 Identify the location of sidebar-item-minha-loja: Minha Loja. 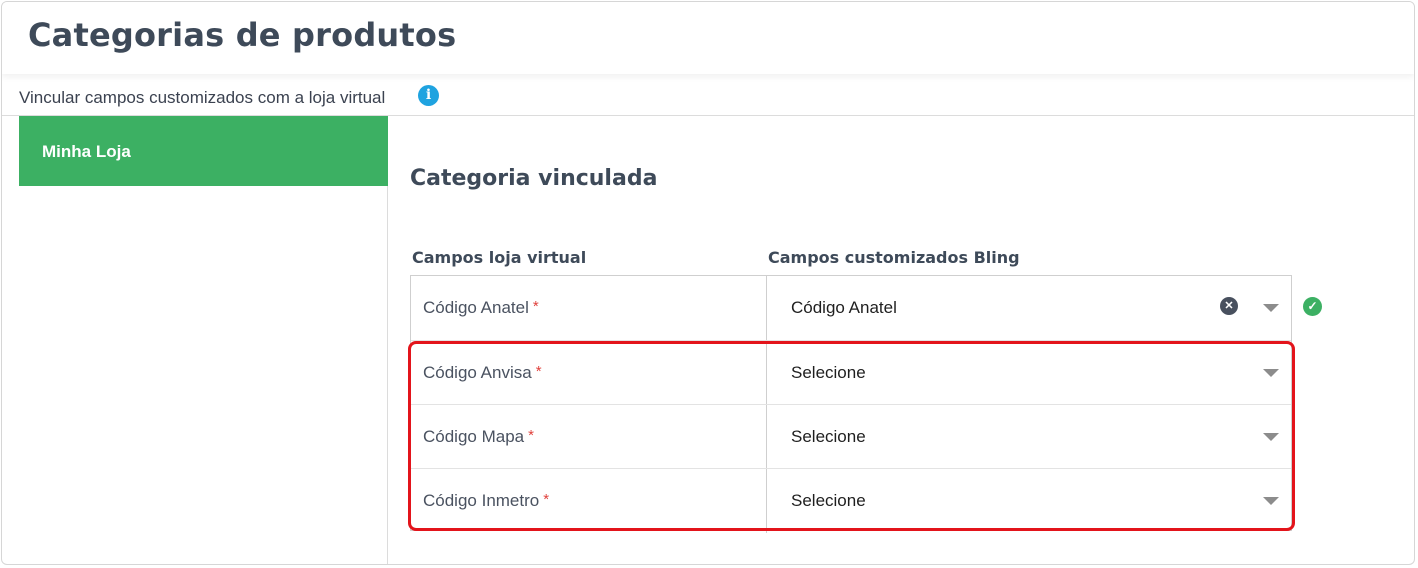
(203, 151).